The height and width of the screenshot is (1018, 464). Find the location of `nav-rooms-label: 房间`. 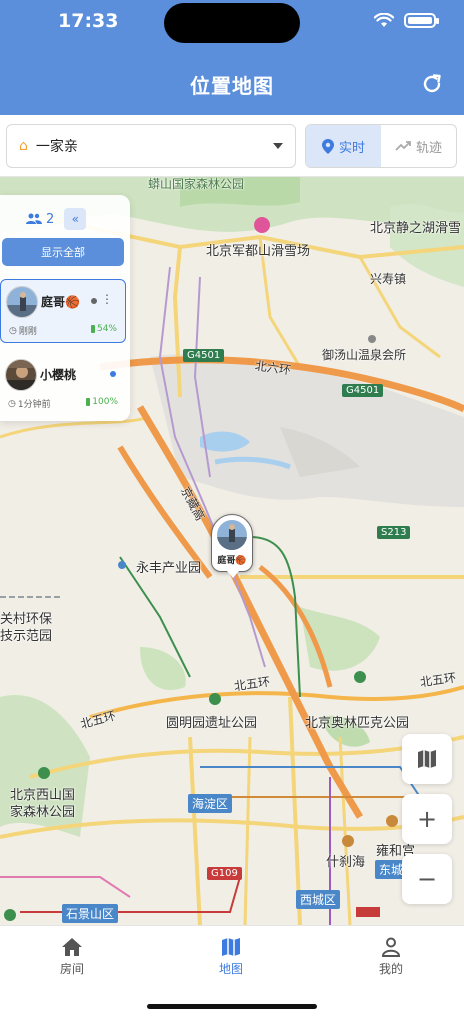

nav-rooms-label: 房间 is located at coordinates (71, 969).